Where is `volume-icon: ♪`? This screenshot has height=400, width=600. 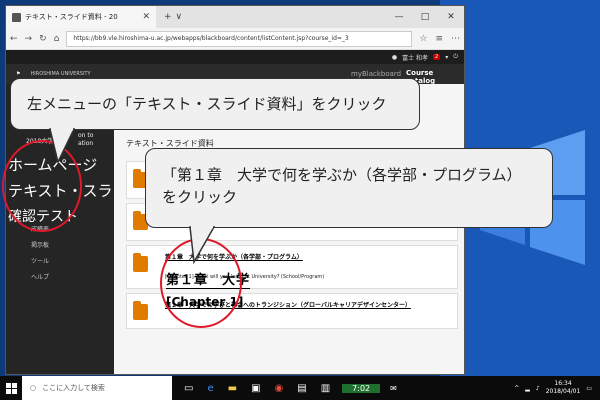
volume-icon: ♪ is located at coordinates (538, 388).